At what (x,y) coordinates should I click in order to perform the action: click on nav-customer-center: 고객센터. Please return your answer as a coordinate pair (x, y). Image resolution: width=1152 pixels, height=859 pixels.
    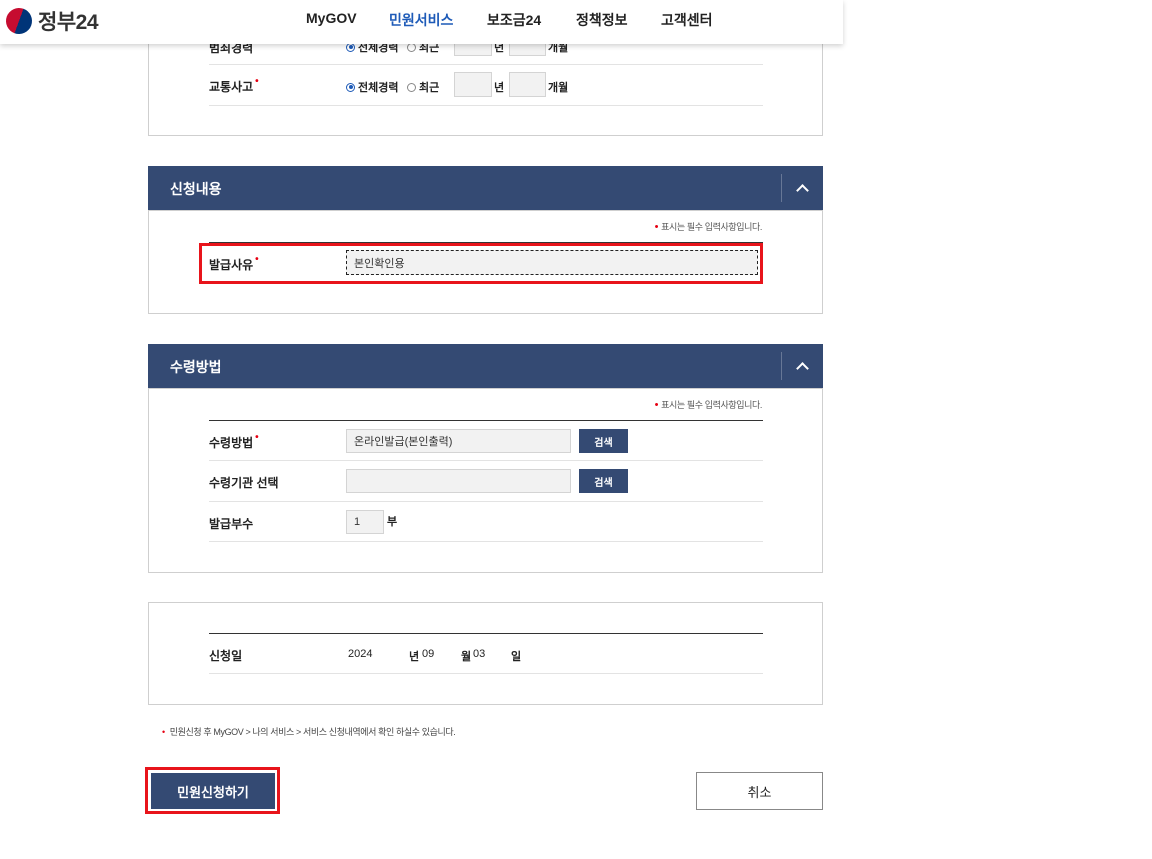
    Looking at the image, I should click on (687, 20).